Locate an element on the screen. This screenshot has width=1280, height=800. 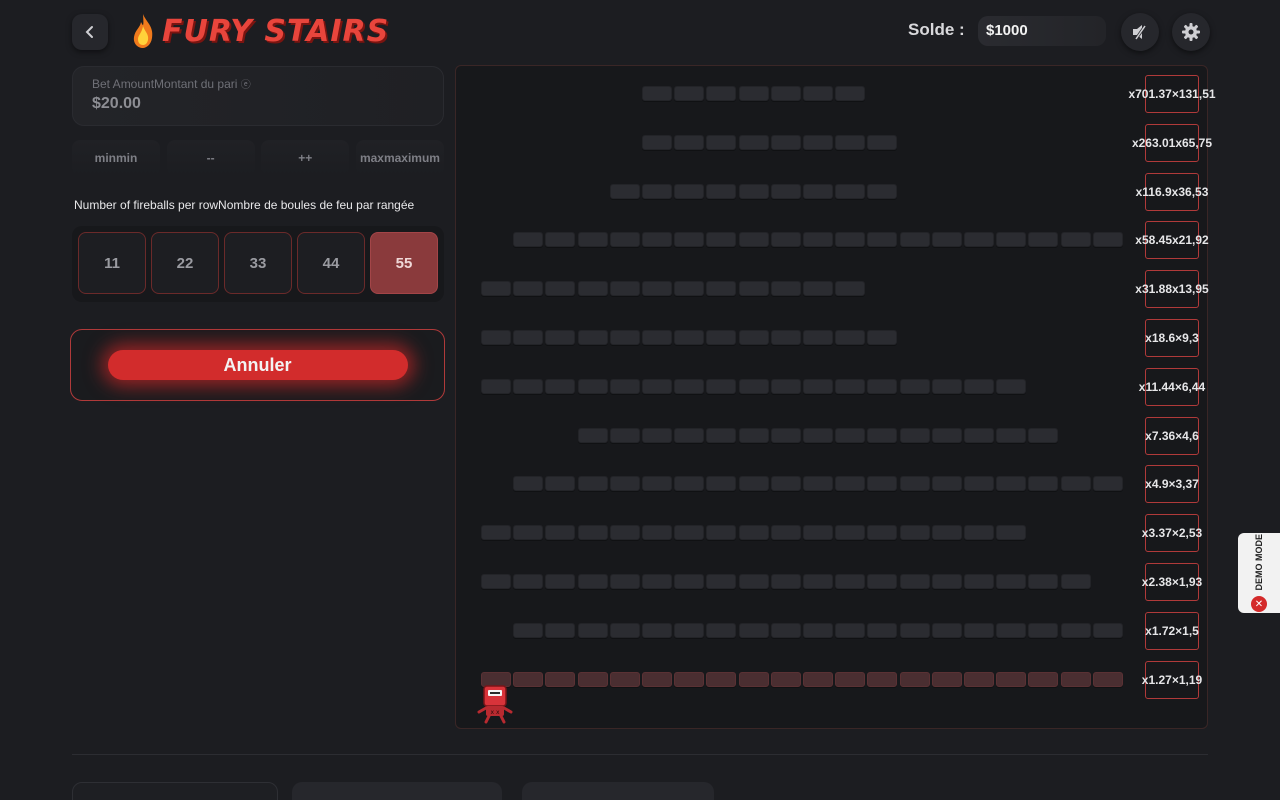
increase-button: ++ is located at coordinates (305, 158).